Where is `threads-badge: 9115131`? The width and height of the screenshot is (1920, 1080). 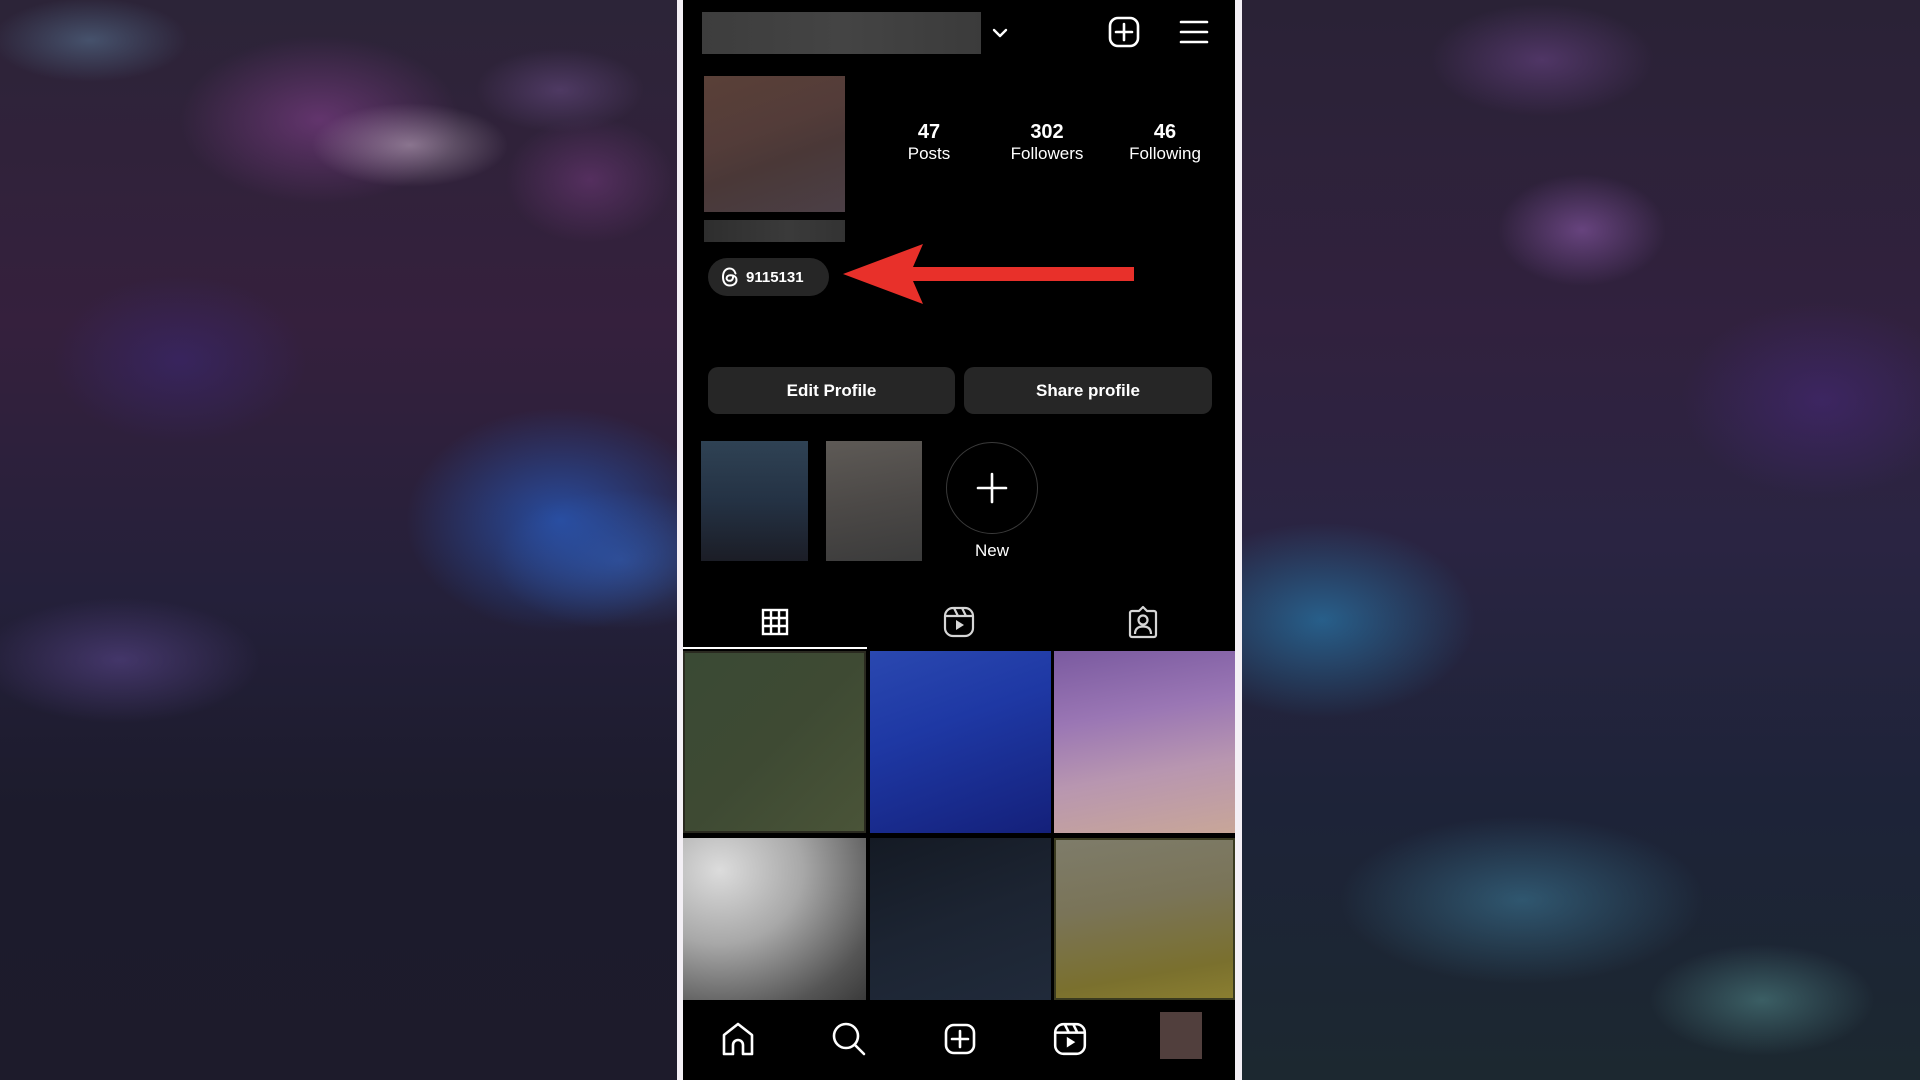
threads-badge: 9115131 is located at coordinates (768, 277).